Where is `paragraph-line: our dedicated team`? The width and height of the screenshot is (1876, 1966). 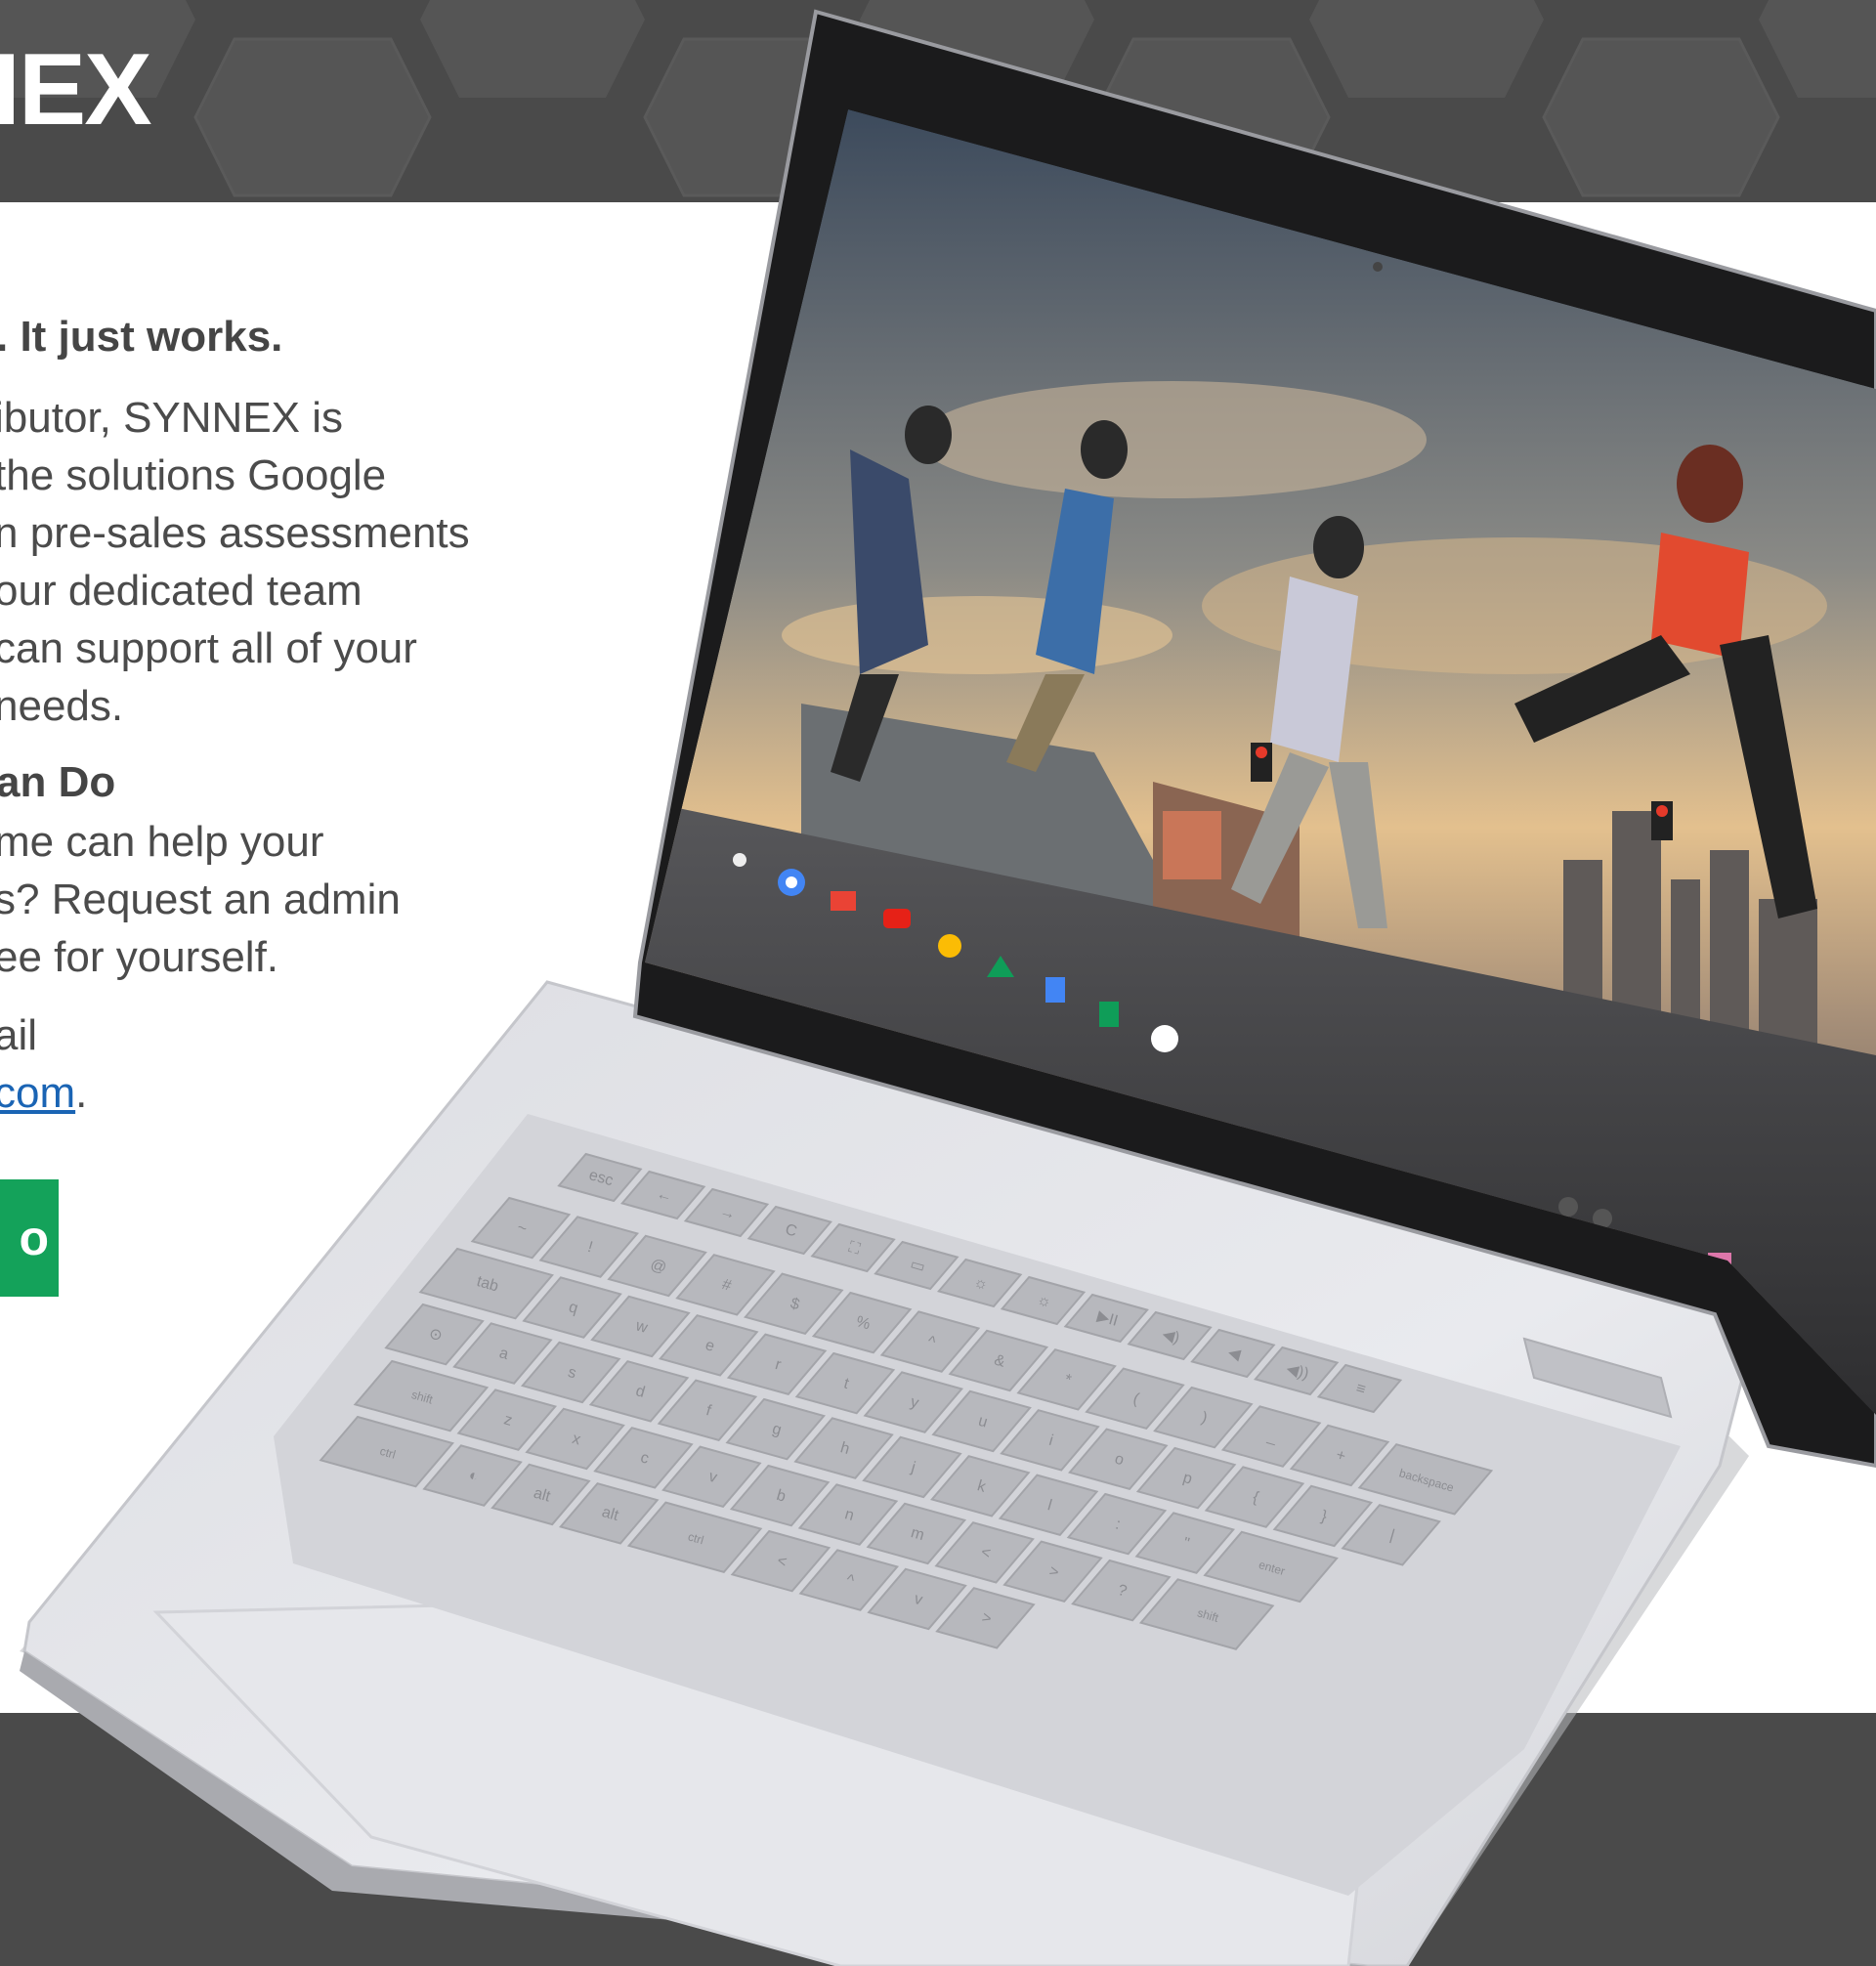
paragraph-line: our dedicated team is located at coordinates (181, 591).